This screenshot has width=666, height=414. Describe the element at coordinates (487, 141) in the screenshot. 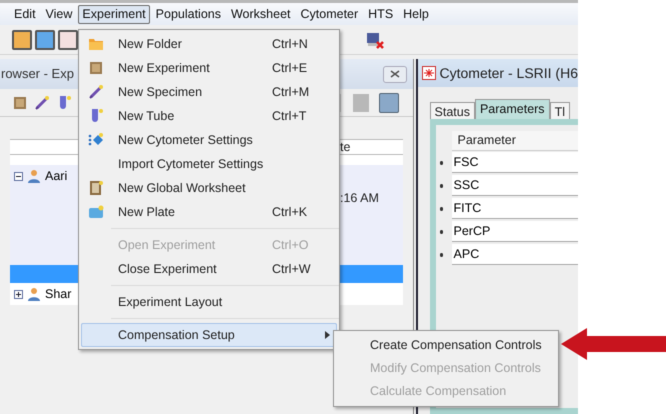

I see `column-header: Parameter` at that location.